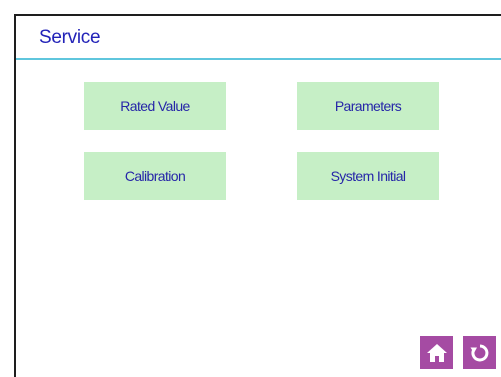 This screenshot has width=501, height=377. Describe the element at coordinates (155, 176) in the screenshot. I see `calibration-button: Calibration` at that location.